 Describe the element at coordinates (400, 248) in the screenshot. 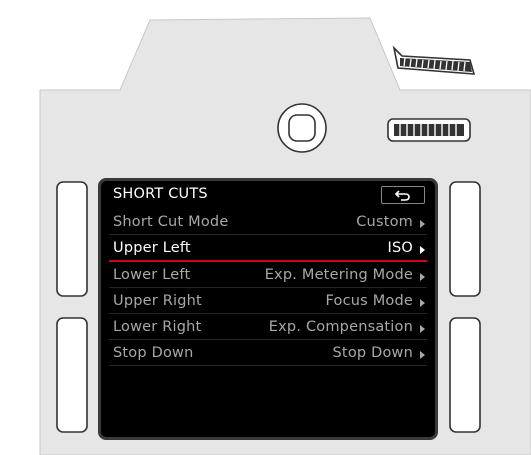

I see `row-value: ISO` at that location.